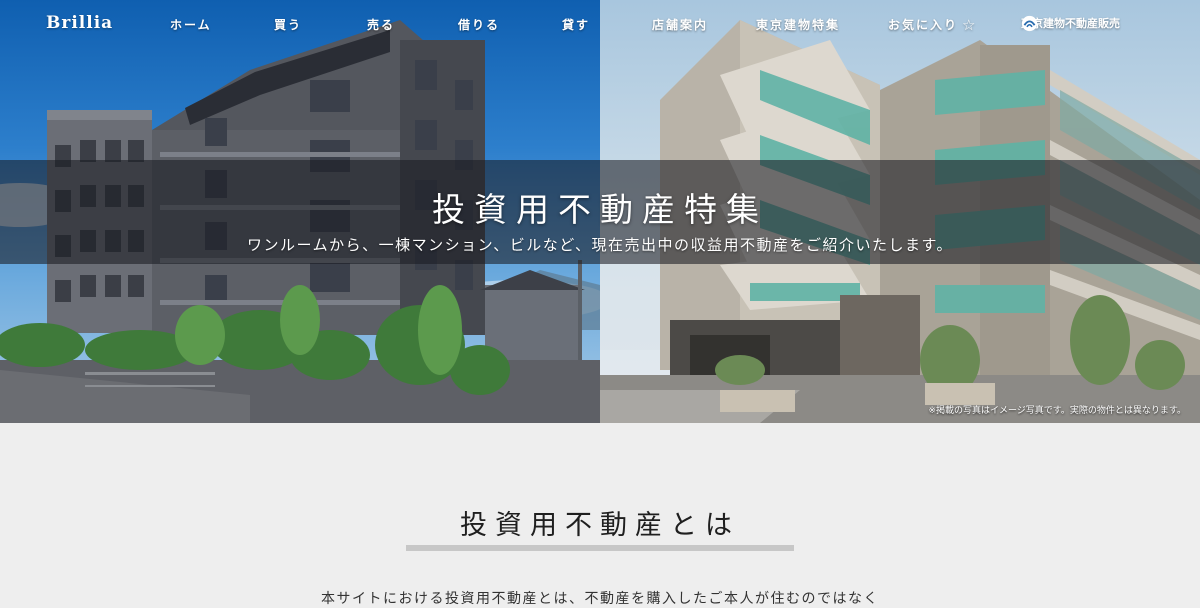 This screenshot has height=608, width=1200. Describe the element at coordinates (600, 525) in the screenshot. I see `section-heading: 投資用不動産とは` at that location.